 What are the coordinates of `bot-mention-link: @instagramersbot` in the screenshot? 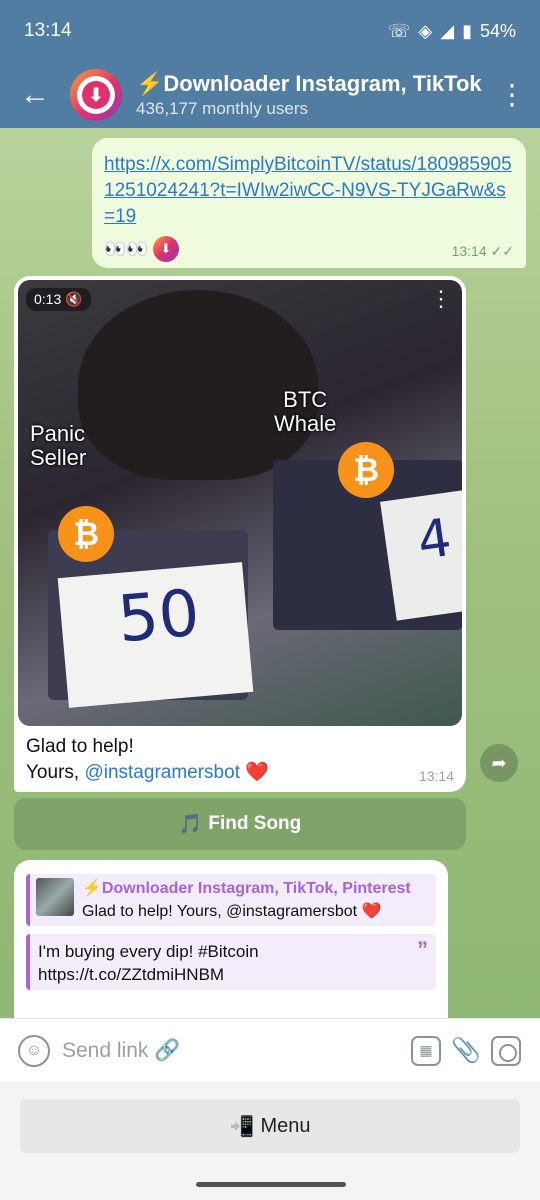 It's located at (162, 772).